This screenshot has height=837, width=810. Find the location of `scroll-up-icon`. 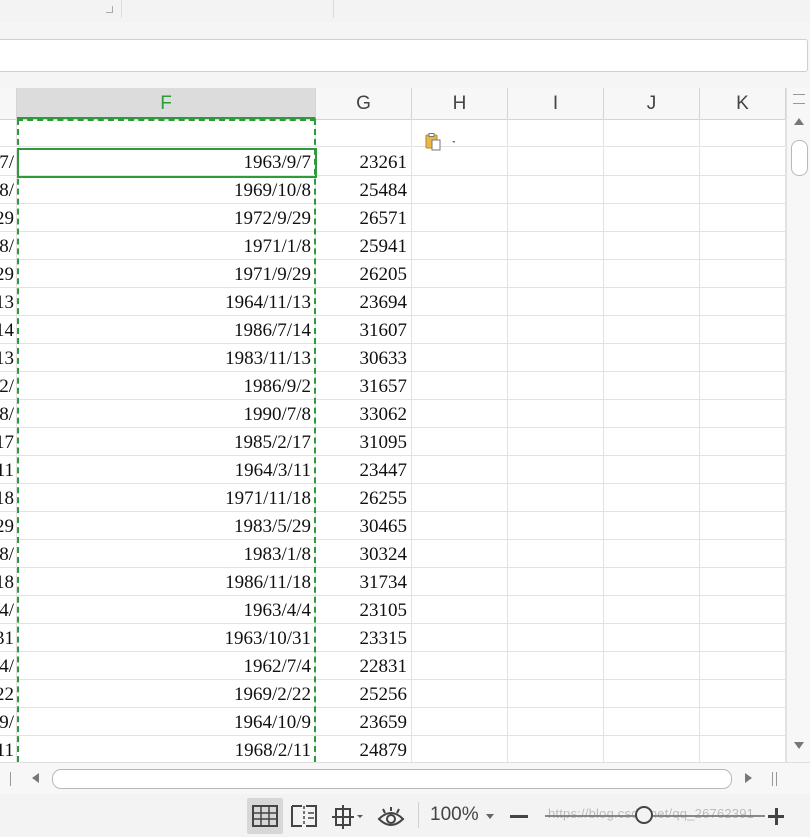

scroll-up-icon is located at coordinates (799, 121).